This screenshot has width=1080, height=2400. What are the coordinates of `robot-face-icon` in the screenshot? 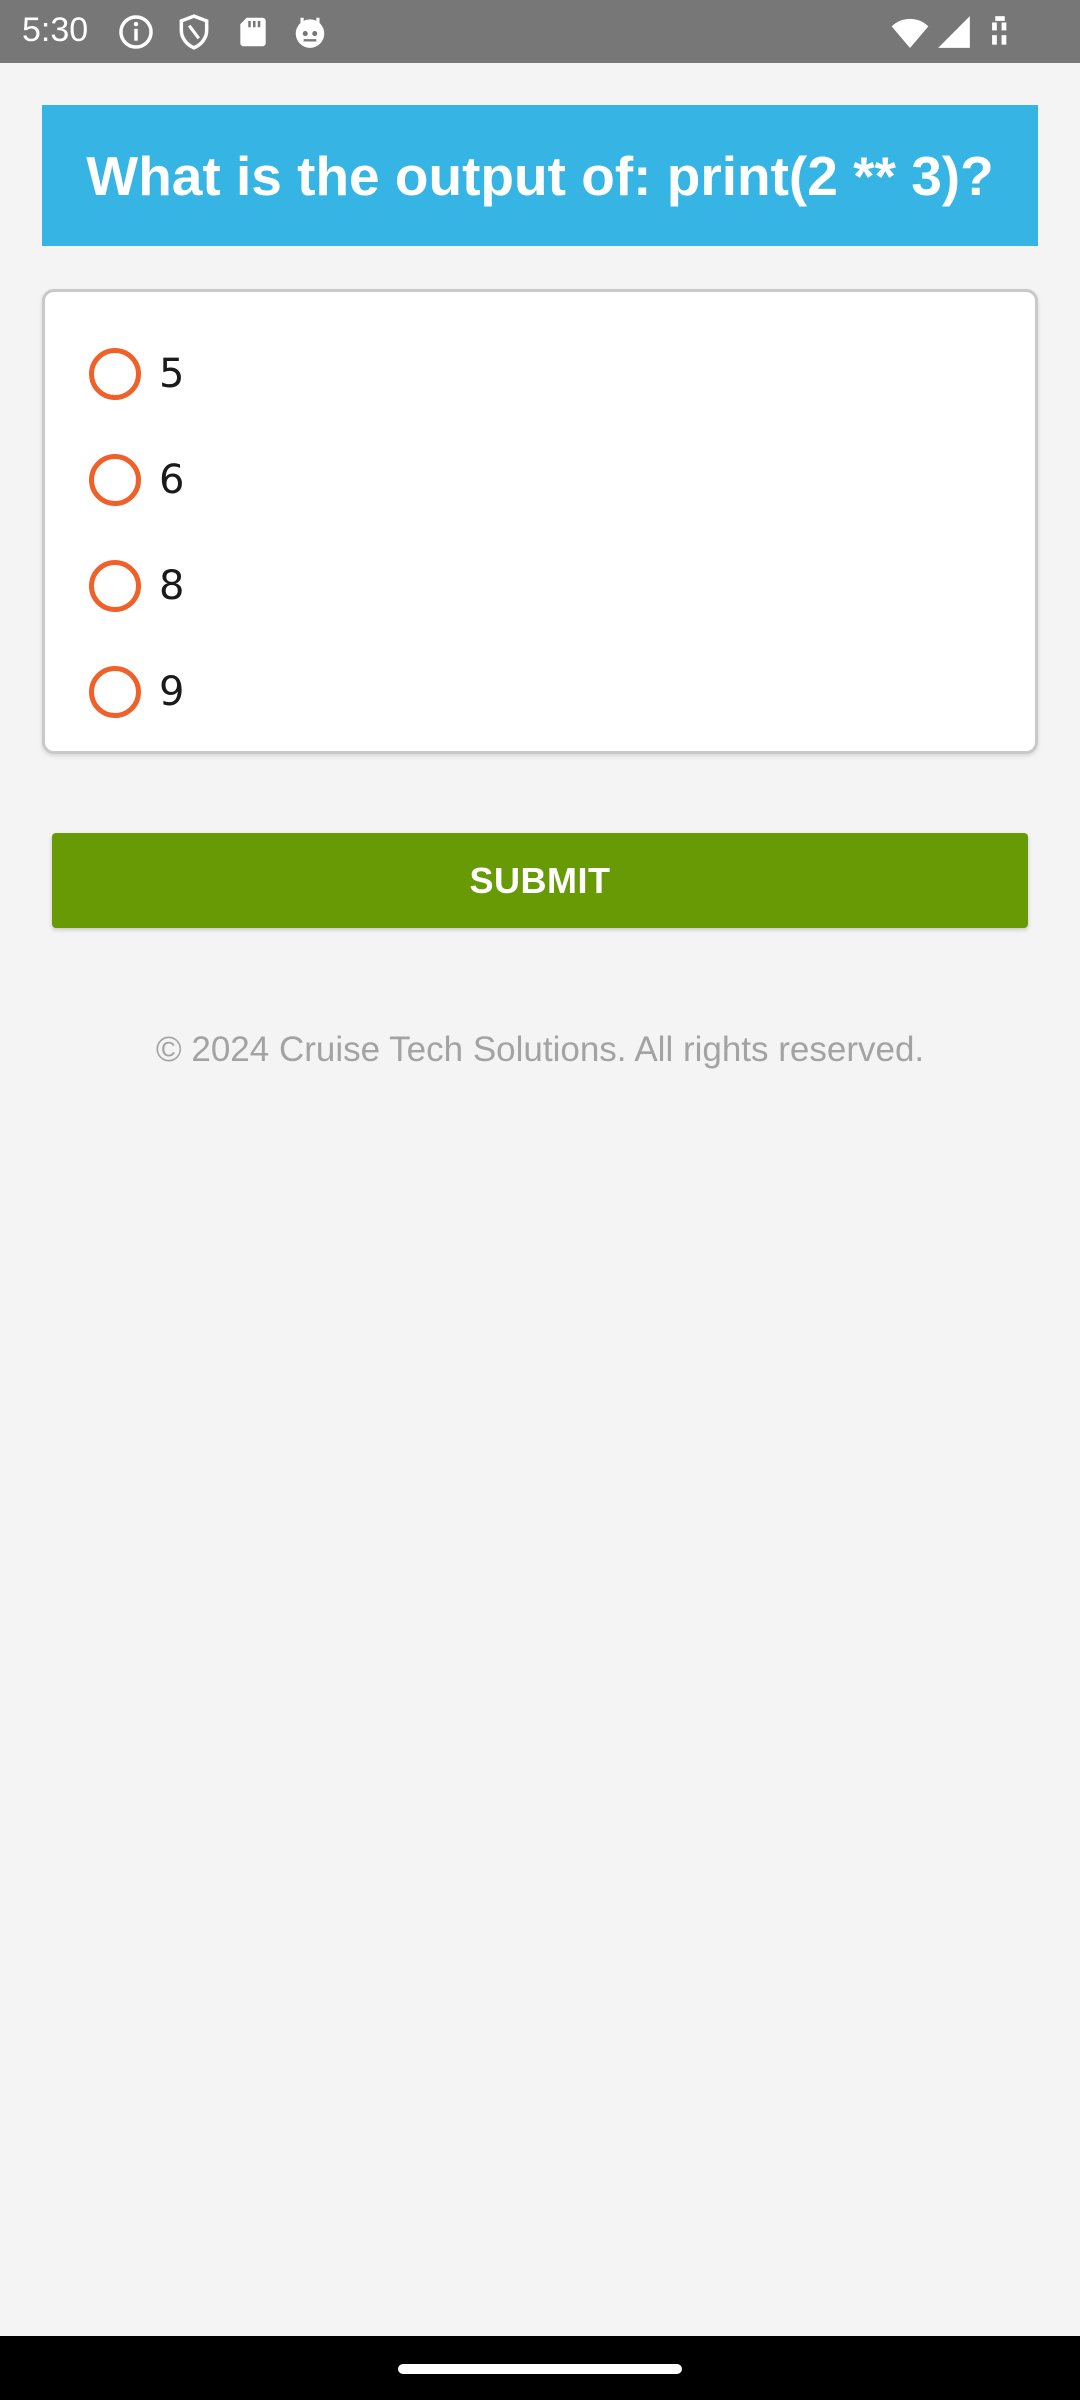 It's located at (310, 32).